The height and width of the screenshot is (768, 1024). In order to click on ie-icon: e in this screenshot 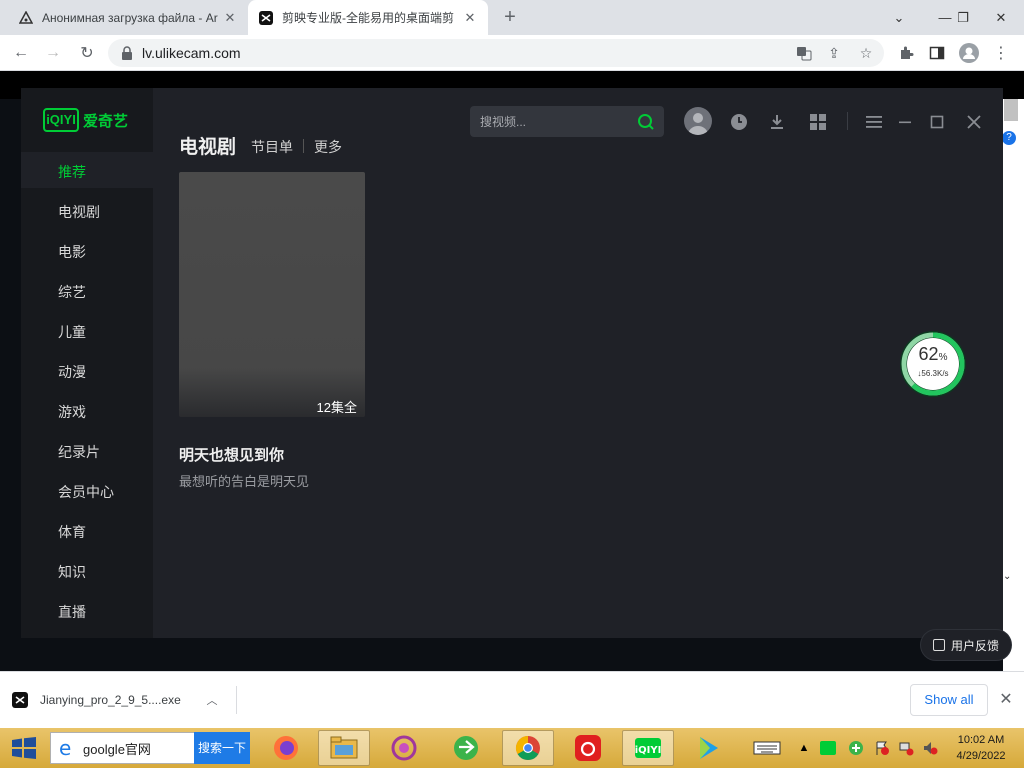, I will do `click(65, 748)`.